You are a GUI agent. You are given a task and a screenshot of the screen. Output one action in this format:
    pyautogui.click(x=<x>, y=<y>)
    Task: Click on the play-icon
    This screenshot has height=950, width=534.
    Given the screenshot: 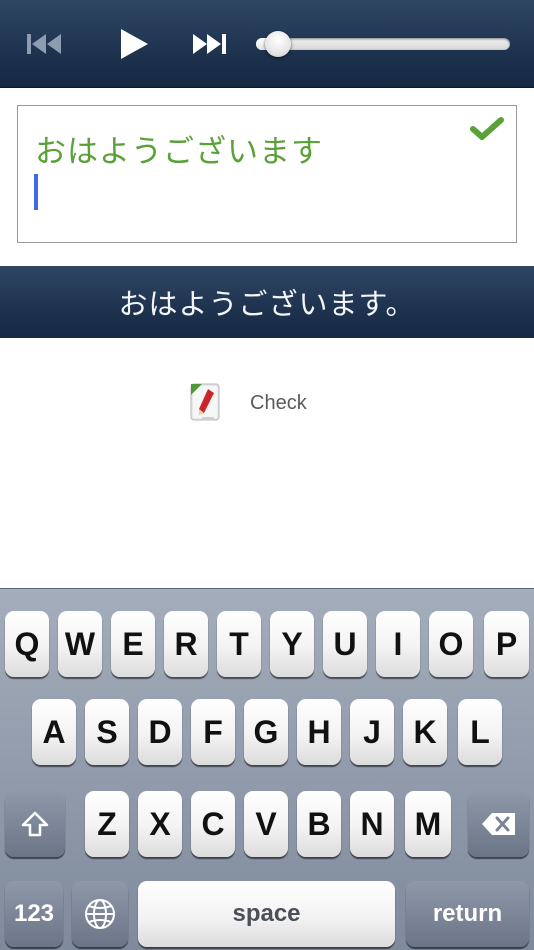 What is the action you would take?
    pyautogui.click(x=134, y=44)
    